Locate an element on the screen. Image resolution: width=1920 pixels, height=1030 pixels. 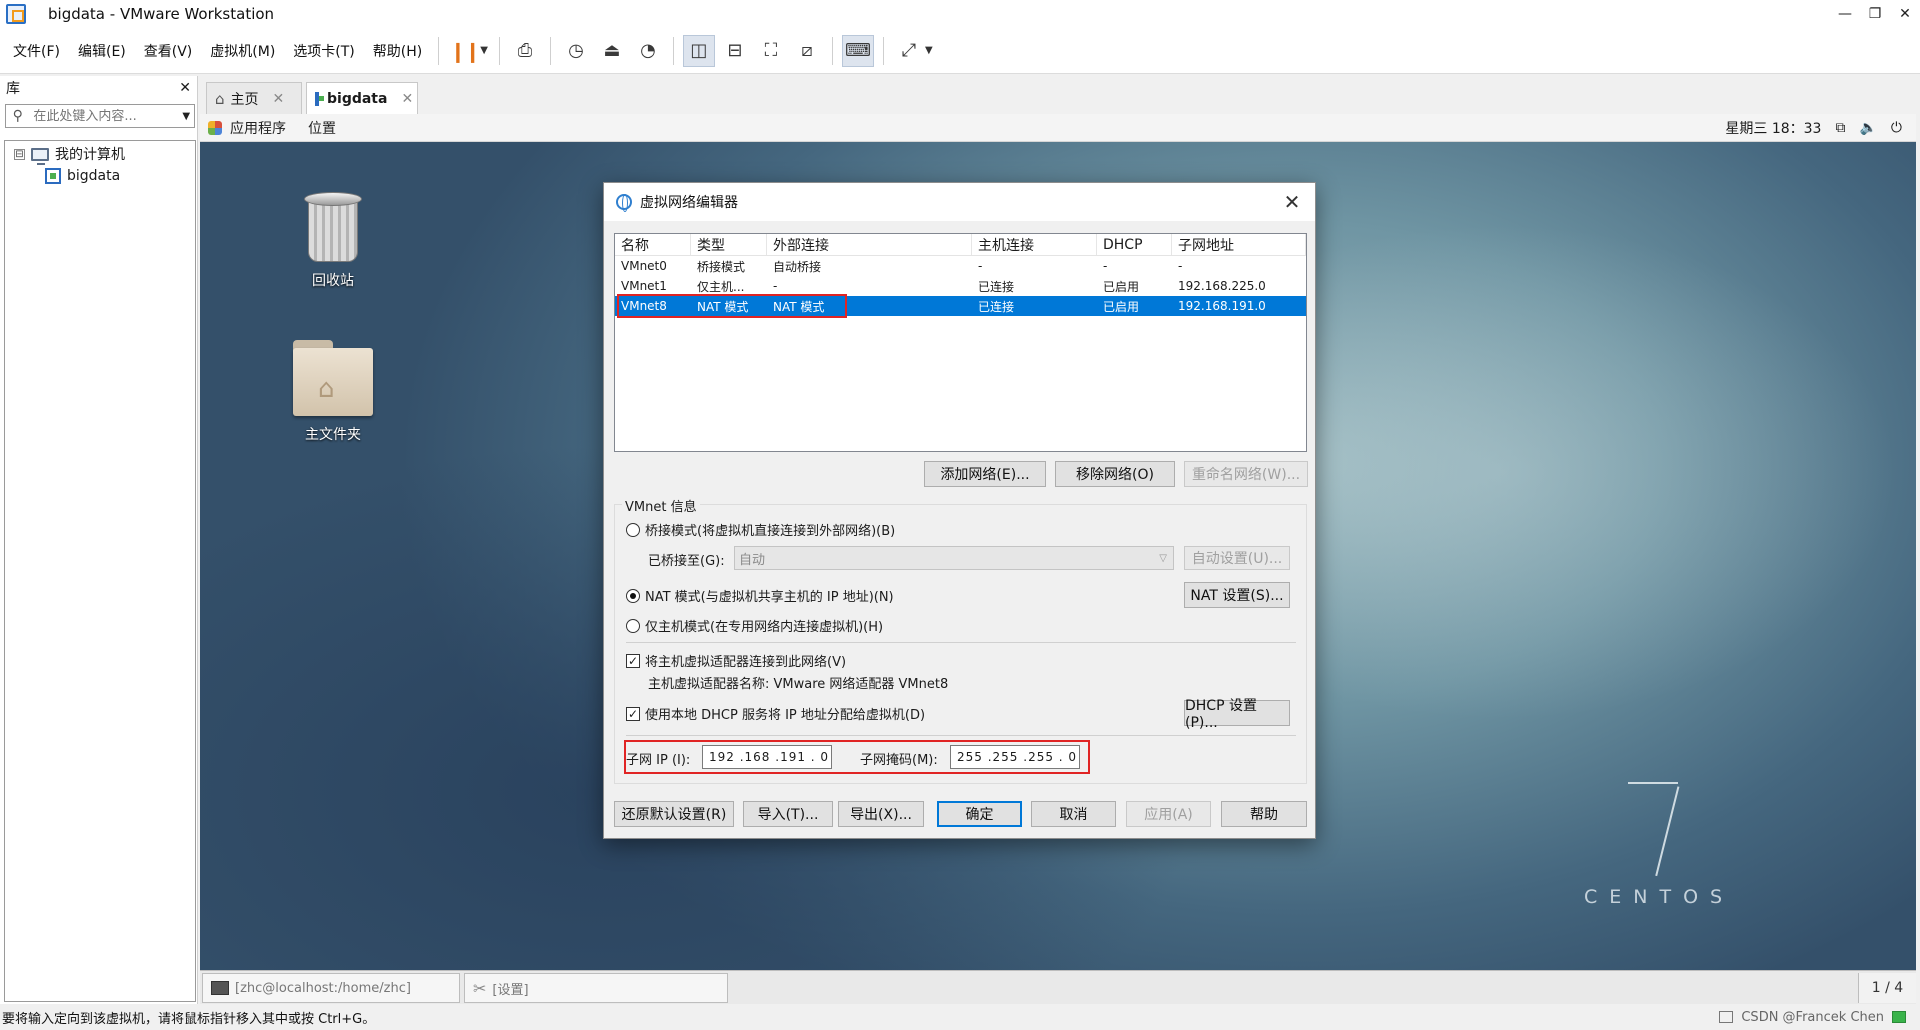
task-terminal: [zhc@localhost:/home/zhc] is located at coordinates (331, 988).